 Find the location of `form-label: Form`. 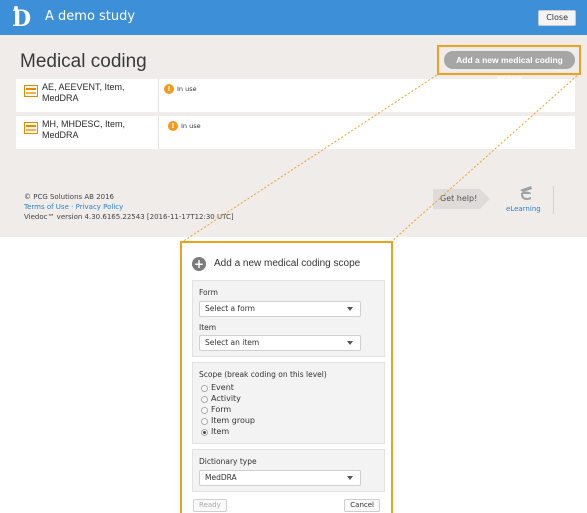

form-label: Form is located at coordinates (208, 292).